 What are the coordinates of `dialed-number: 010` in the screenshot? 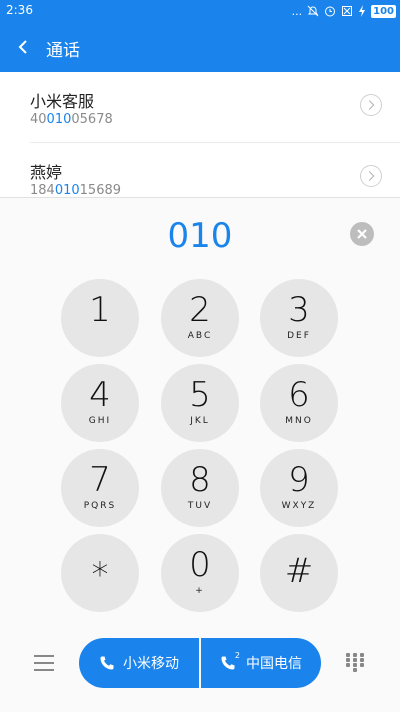 It's located at (200, 236).